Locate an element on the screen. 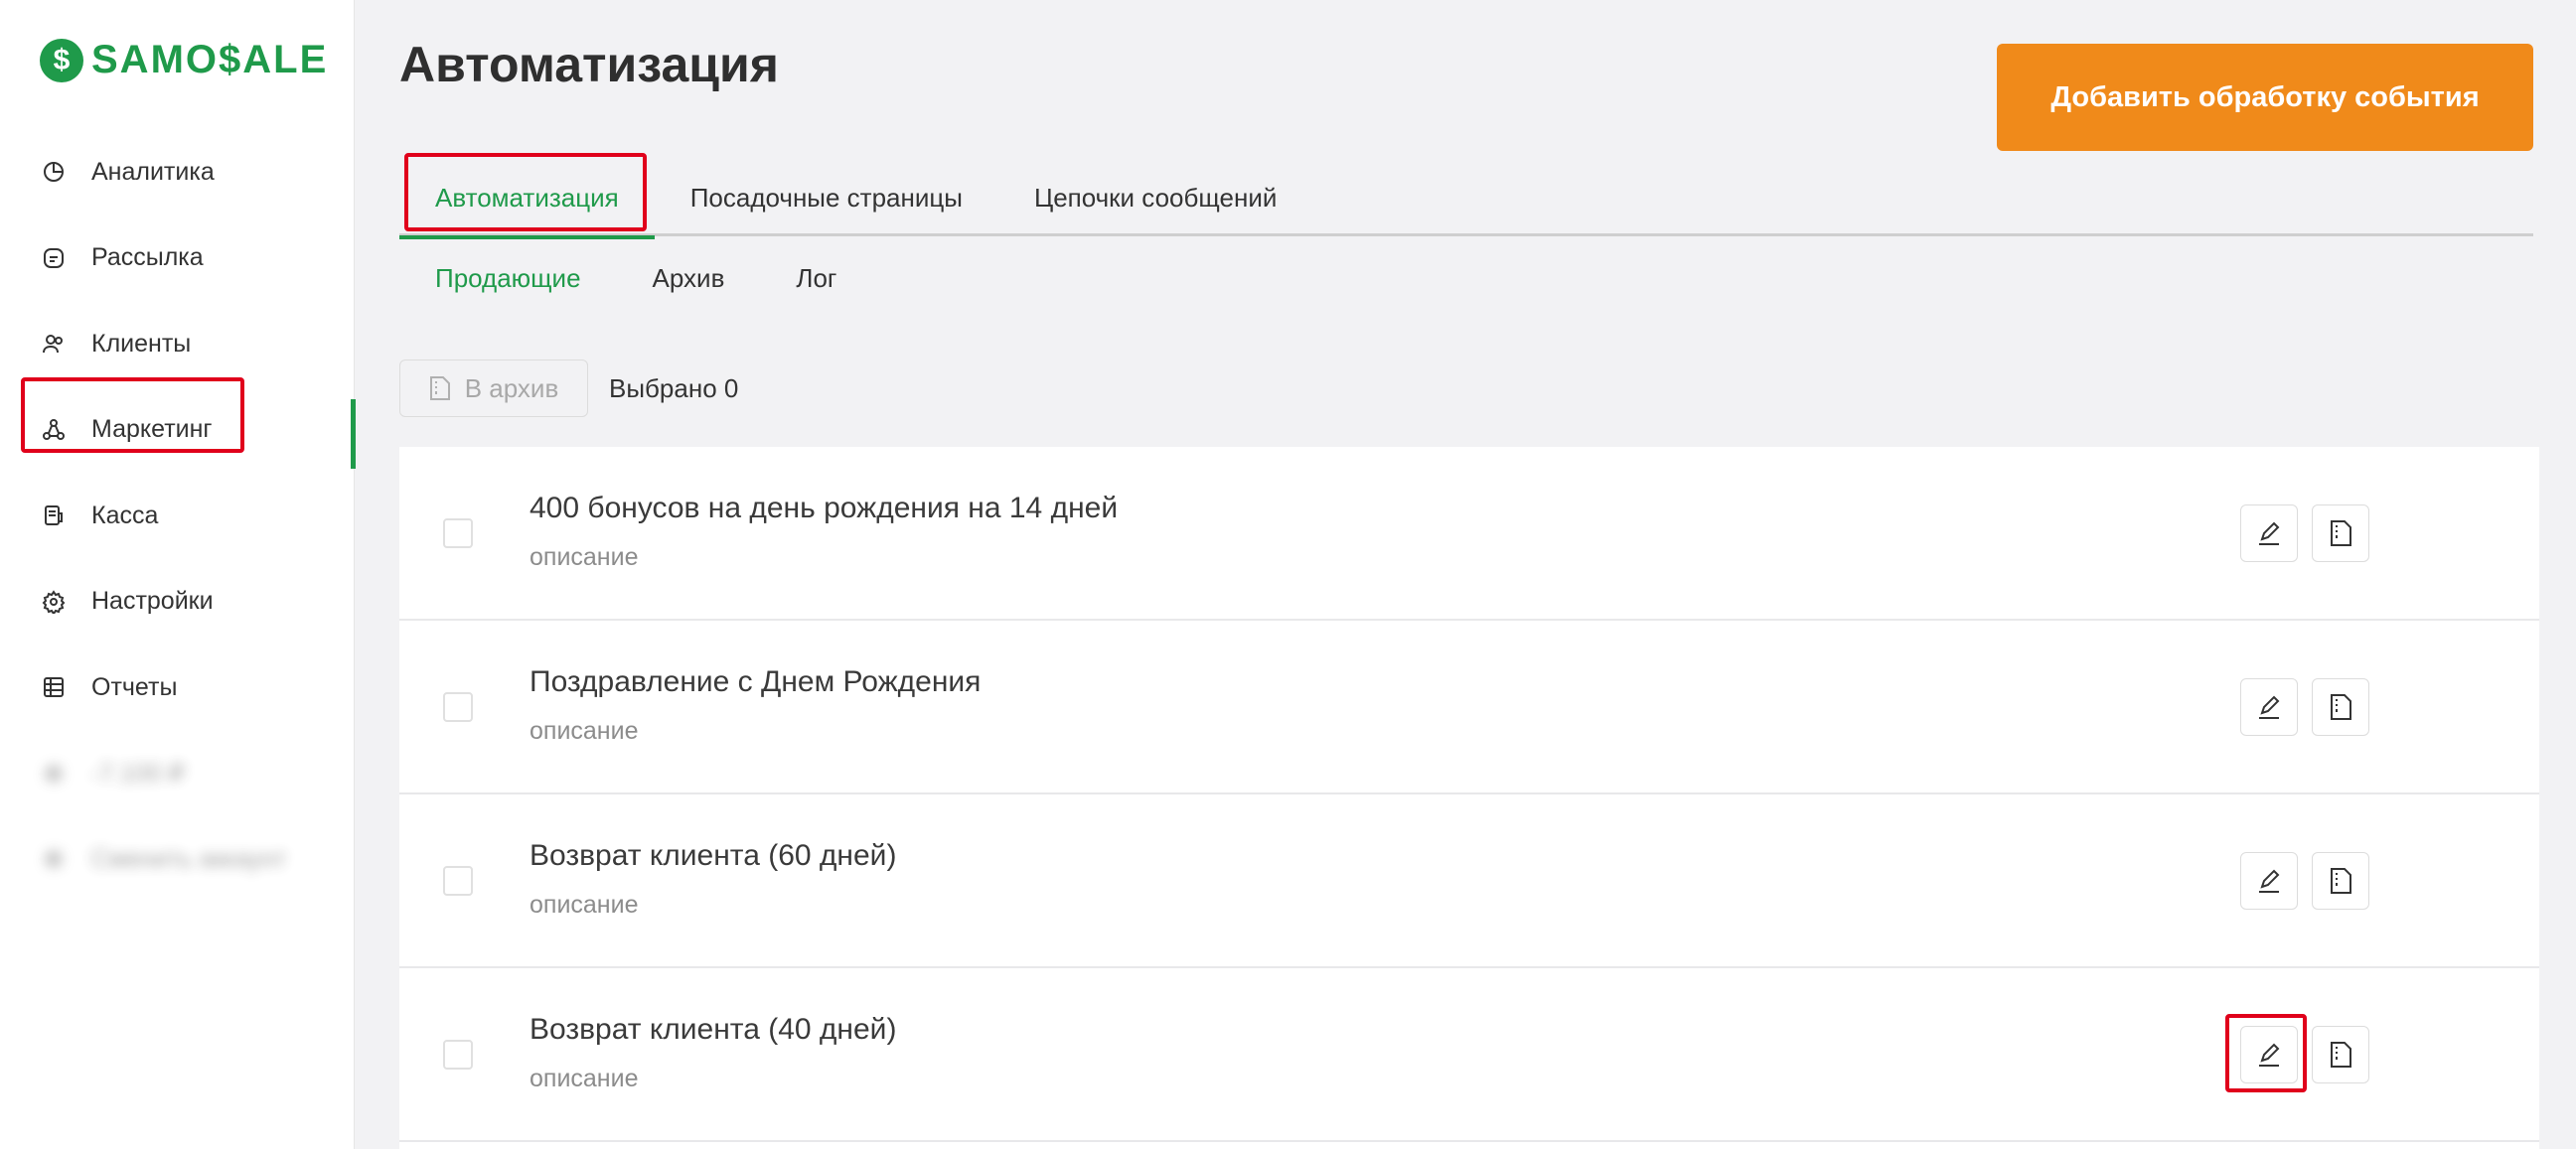 Image resolution: width=2576 pixels, height=1149 pixels. selected-count: Выбрано 0 is located at coordinates (674, 388).